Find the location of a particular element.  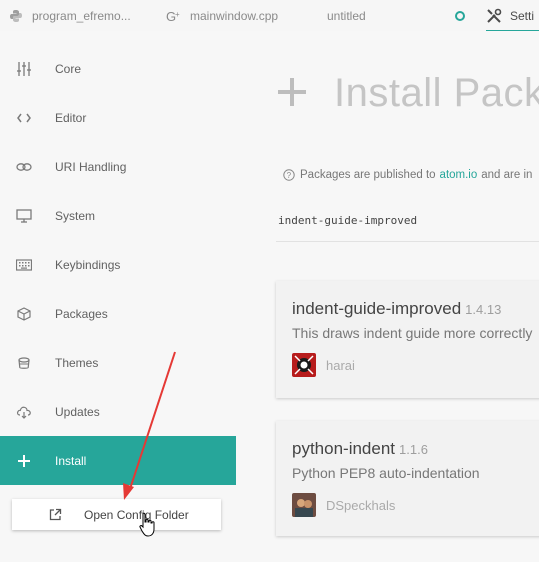

package-version: 1.4.13 is located at coordinates (483, 309).